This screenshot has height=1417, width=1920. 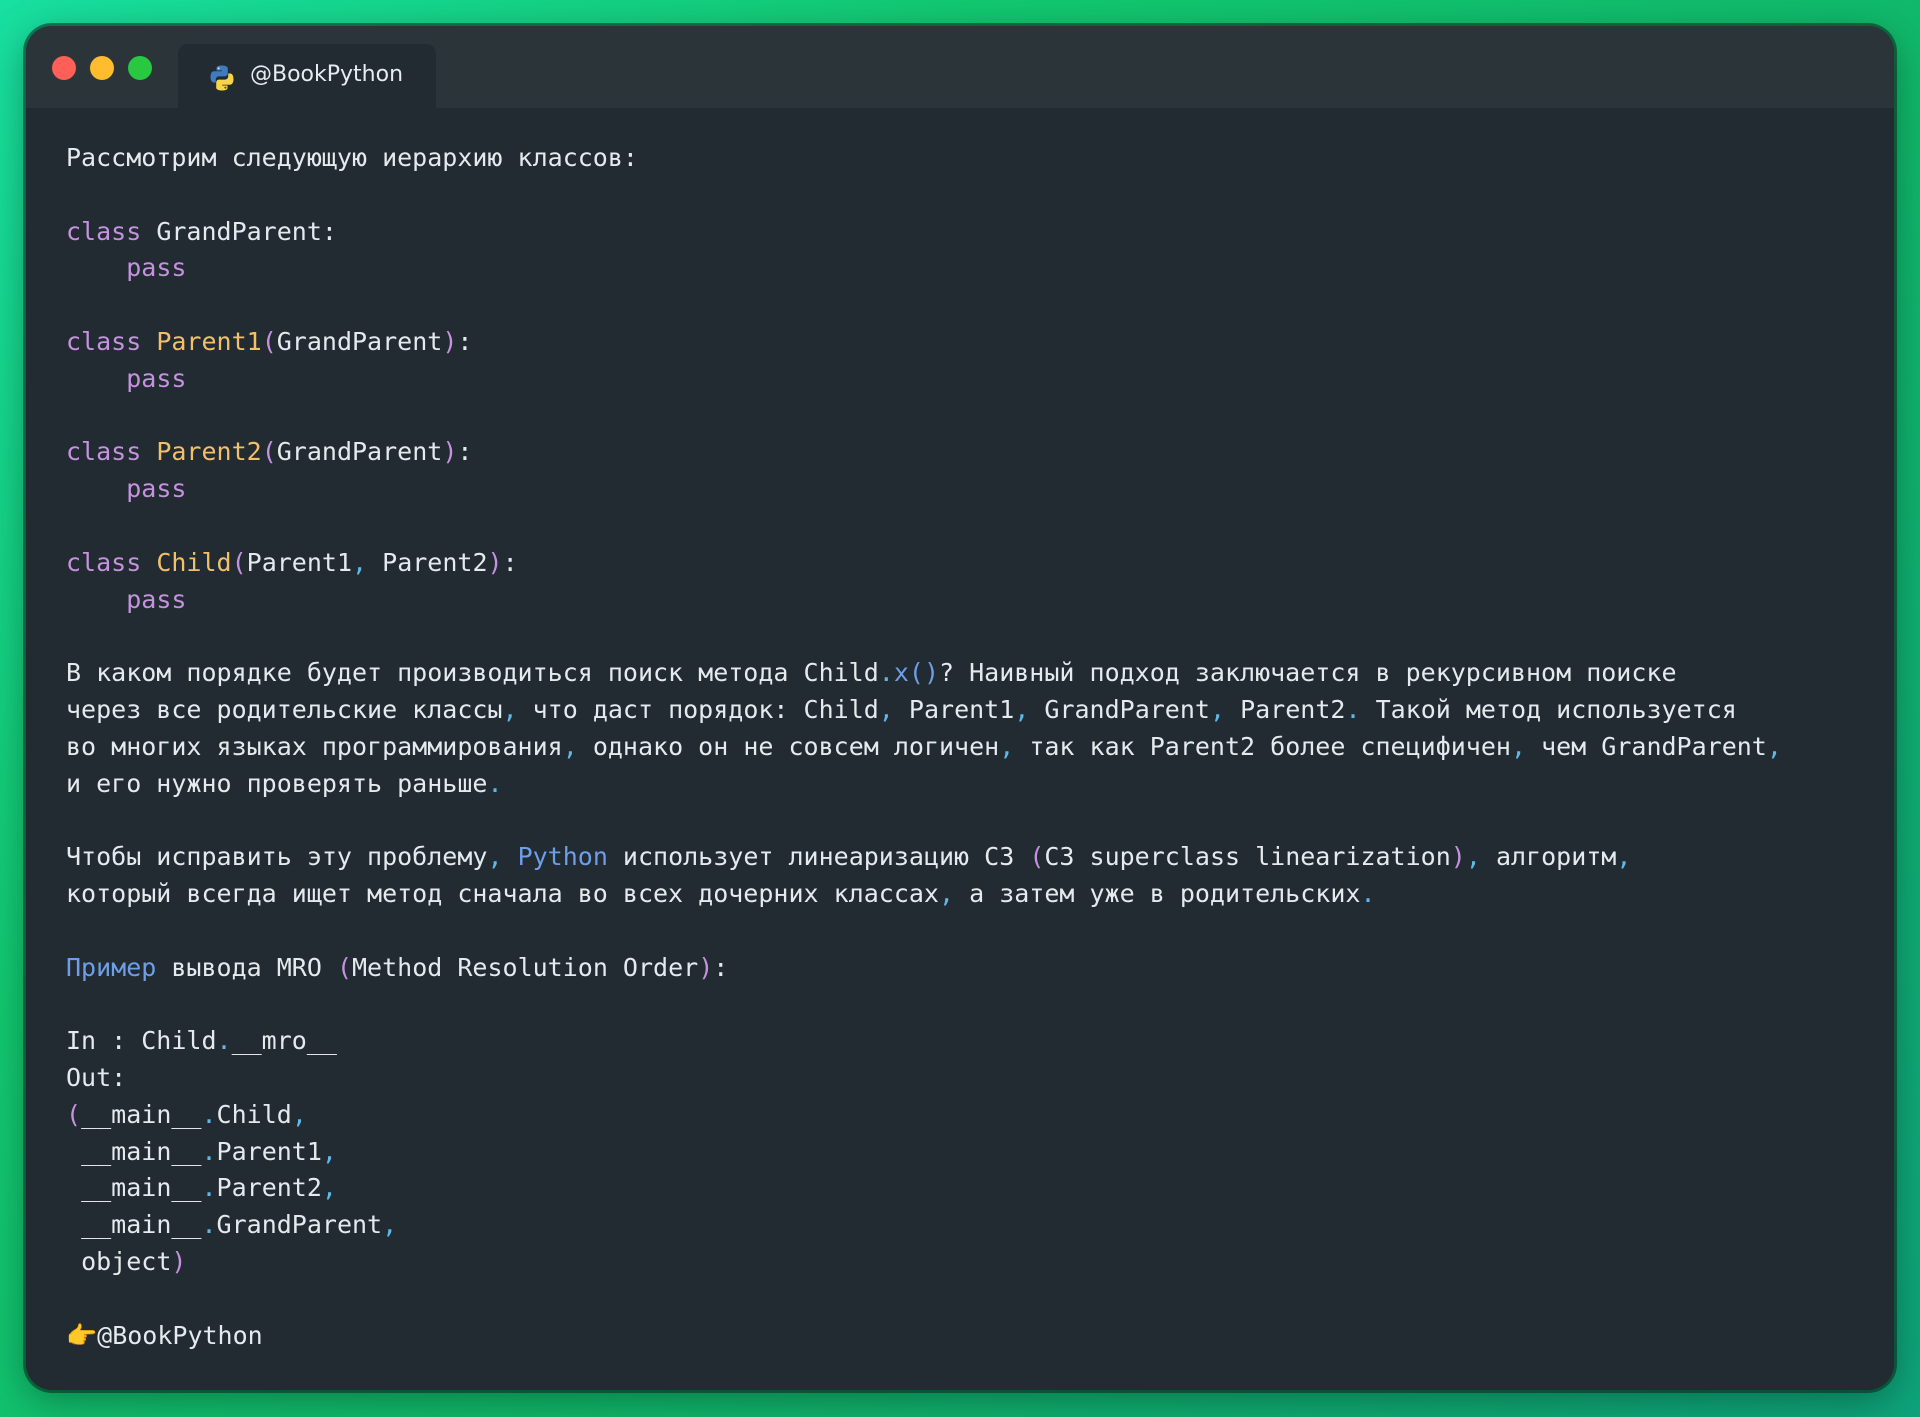 What do you see at coordinates (966, 784) in the screenshot?
I see `paragraph-1-line-4: и его нужно проверять раньше.` at bounding box center [966, 784].